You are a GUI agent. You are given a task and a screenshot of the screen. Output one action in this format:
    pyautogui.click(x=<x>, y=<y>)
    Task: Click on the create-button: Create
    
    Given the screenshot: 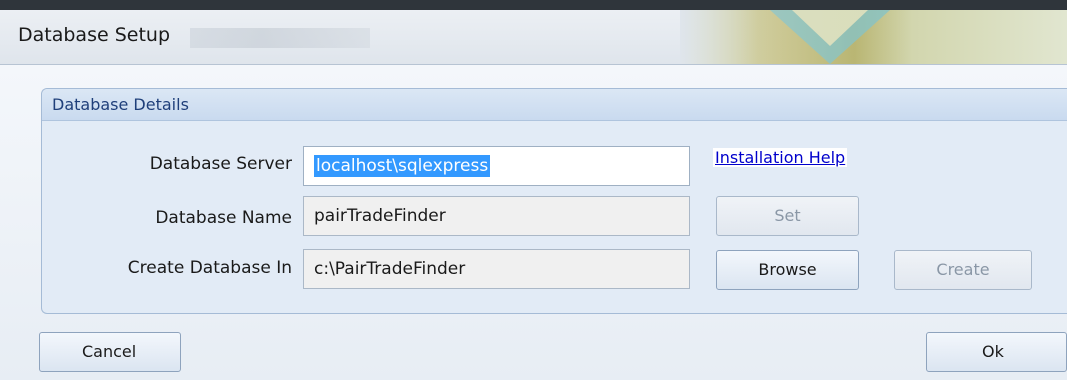 What is the action you would take?
    pyautogui.click(x=963, y=270)
    